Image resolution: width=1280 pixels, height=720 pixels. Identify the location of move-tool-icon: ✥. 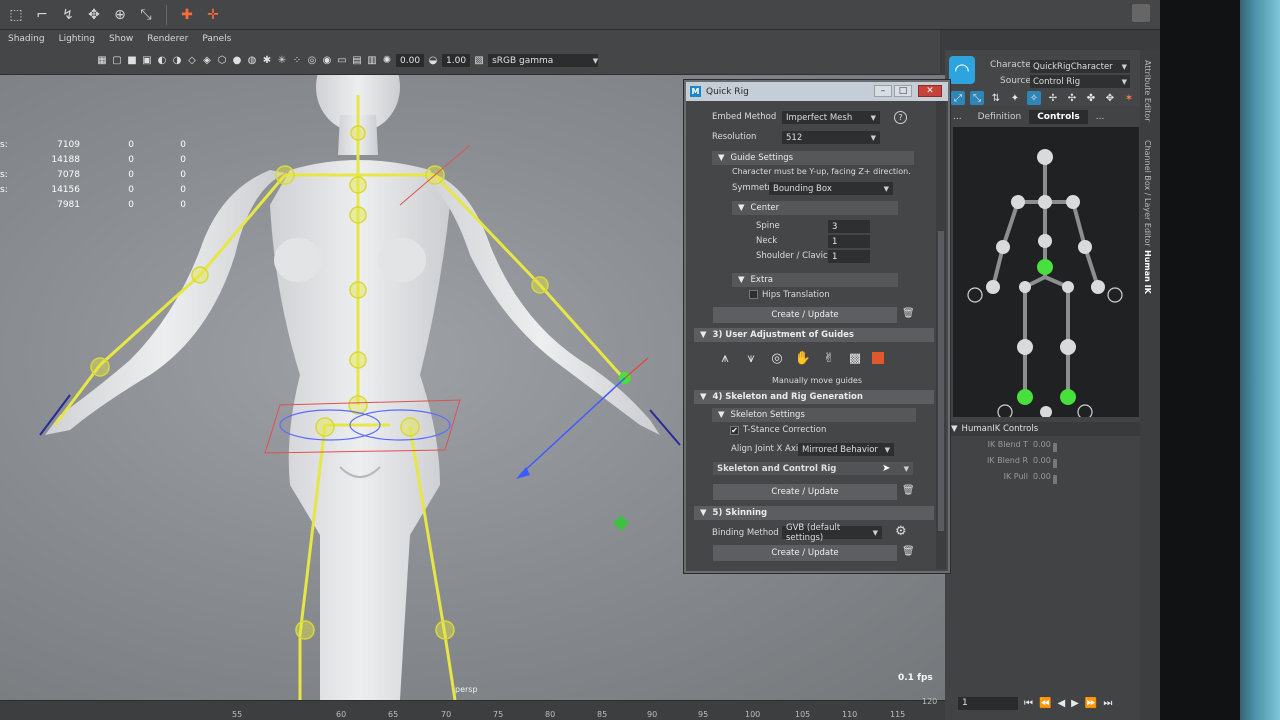
(94, 15).